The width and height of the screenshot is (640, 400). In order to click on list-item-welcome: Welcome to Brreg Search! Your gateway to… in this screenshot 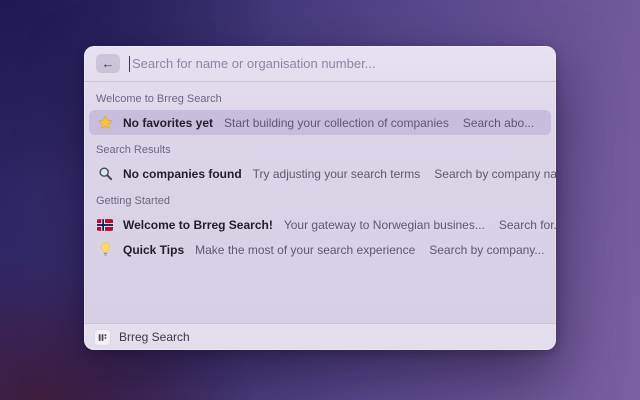, I will do `click(322, 224)`.